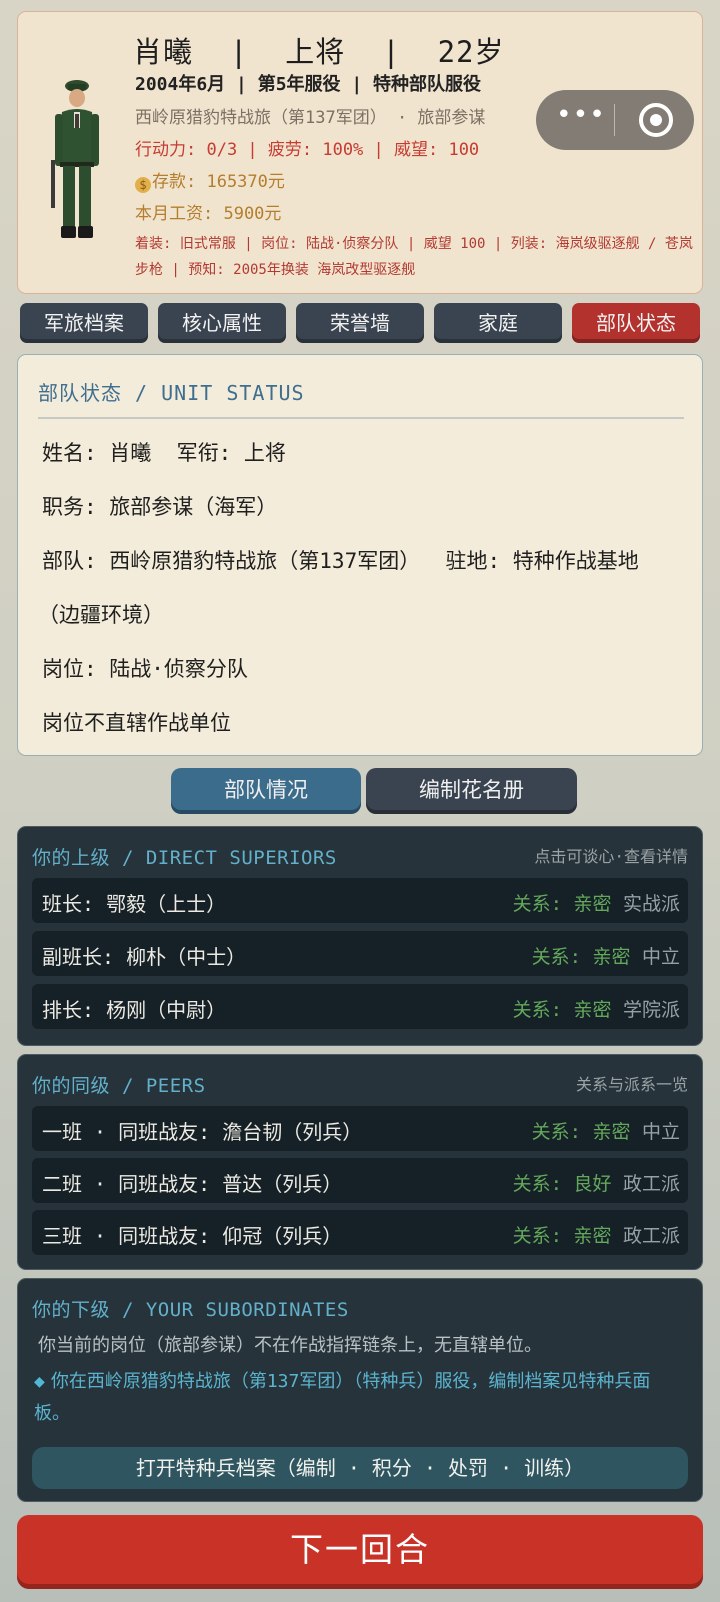 This screenshot has width=720, height=1602. I want to click on peer-relation: 关系: 亲密 中立, so click(605, 1132).